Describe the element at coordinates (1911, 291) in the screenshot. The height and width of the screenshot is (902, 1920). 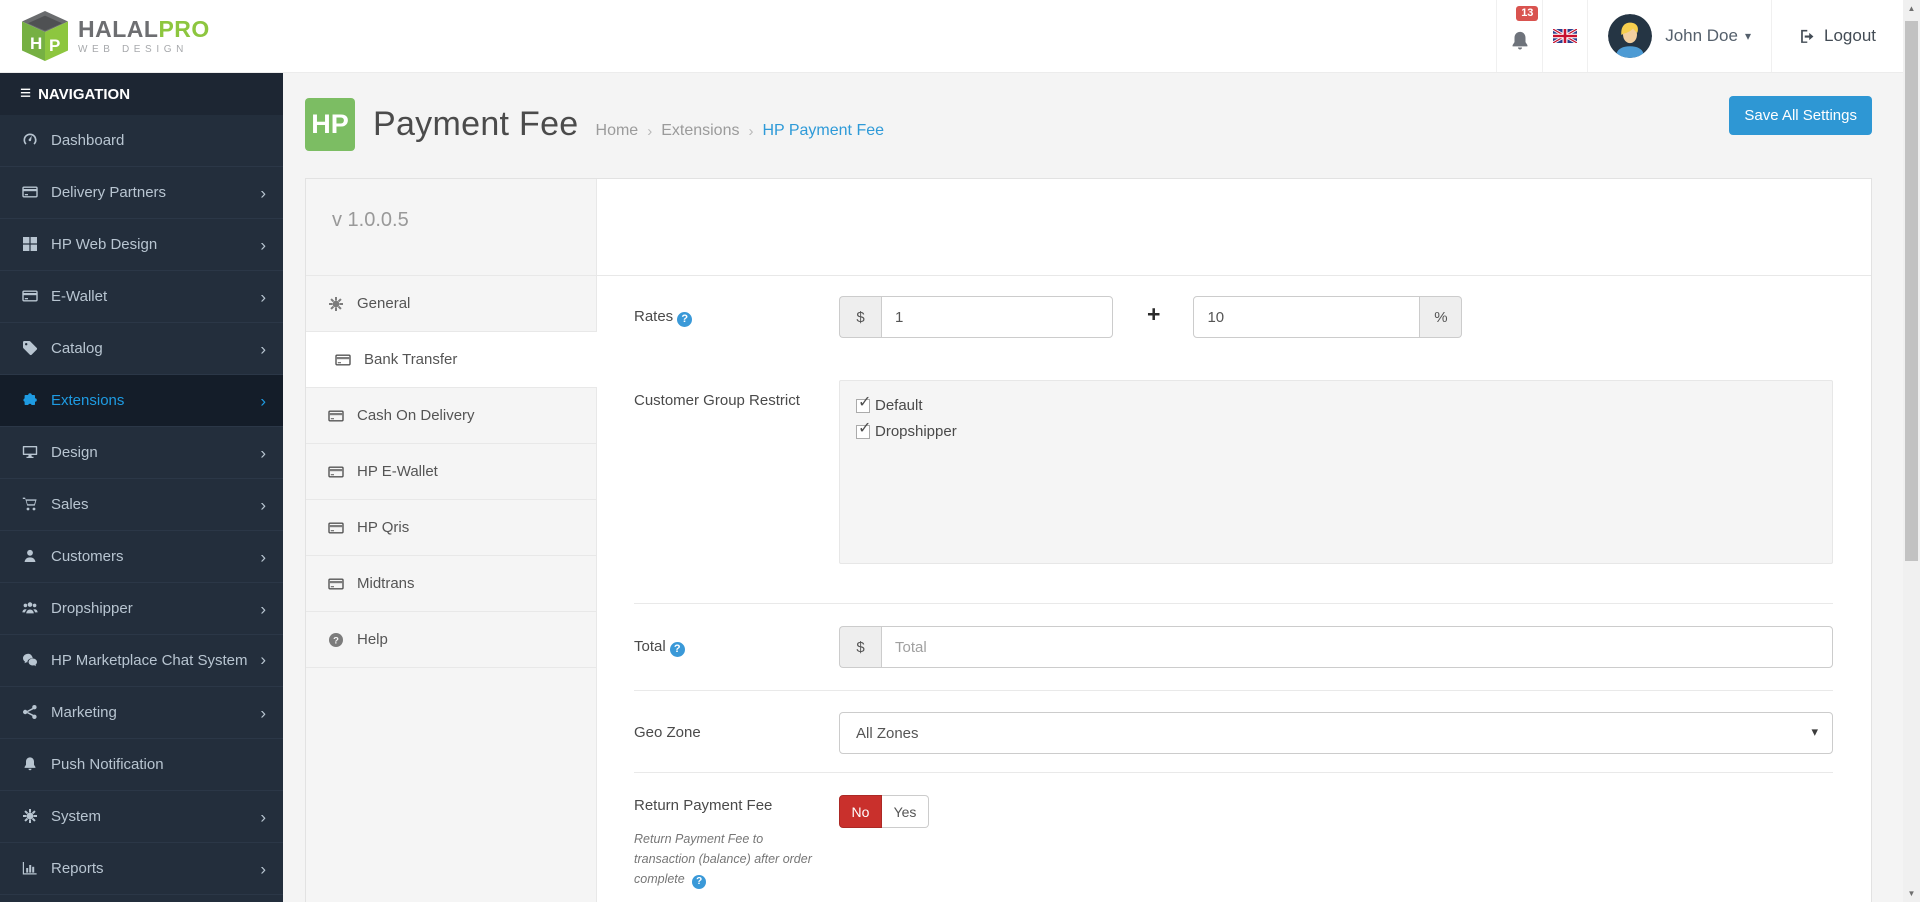
I see `scrollbar-thumb` at that location.